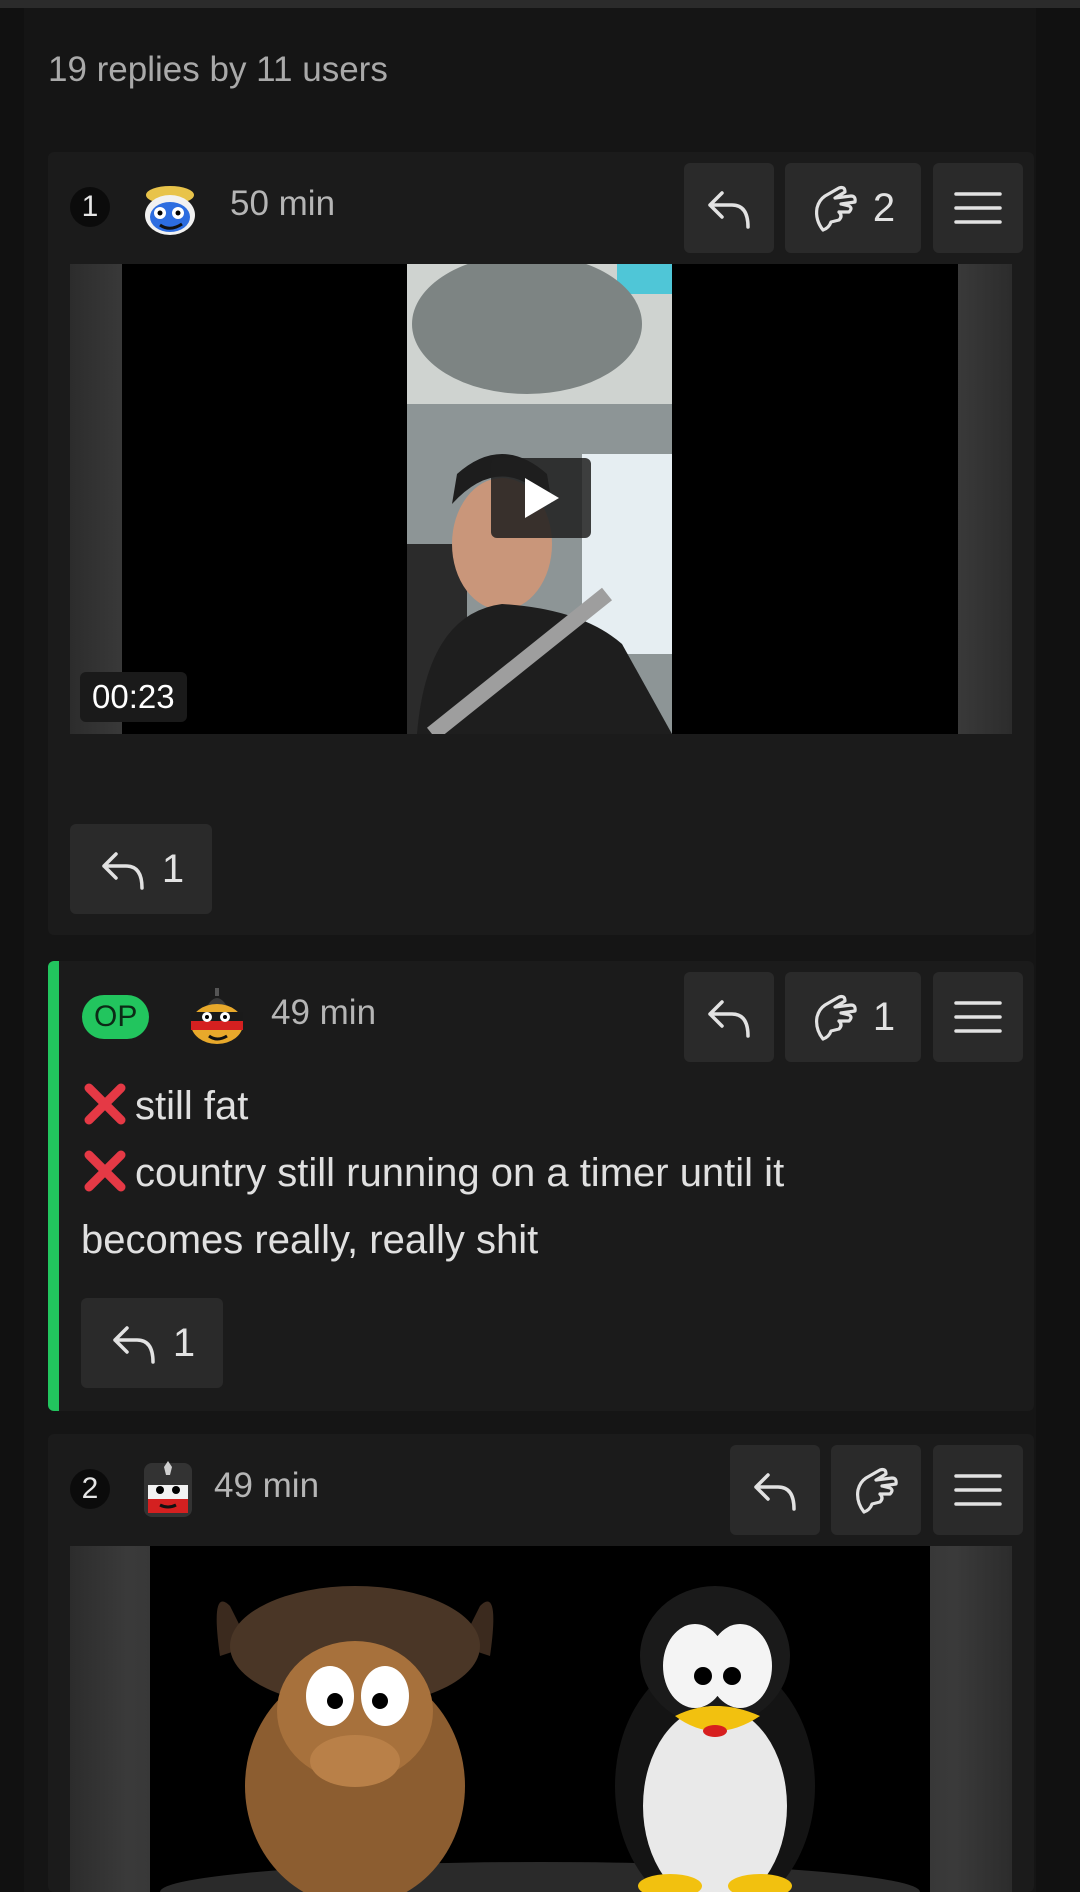 This screenshot has width=1080, height=1892. Describe the element at coordinates (90, 207) in the screenshot. I see `post-number: 1` at that location.